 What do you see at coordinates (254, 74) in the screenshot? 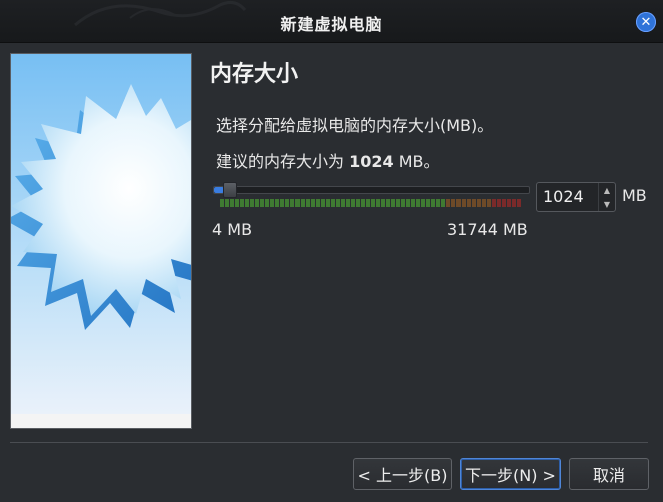
I see `page-title: 内存大小` at bounding box center [254, 74].